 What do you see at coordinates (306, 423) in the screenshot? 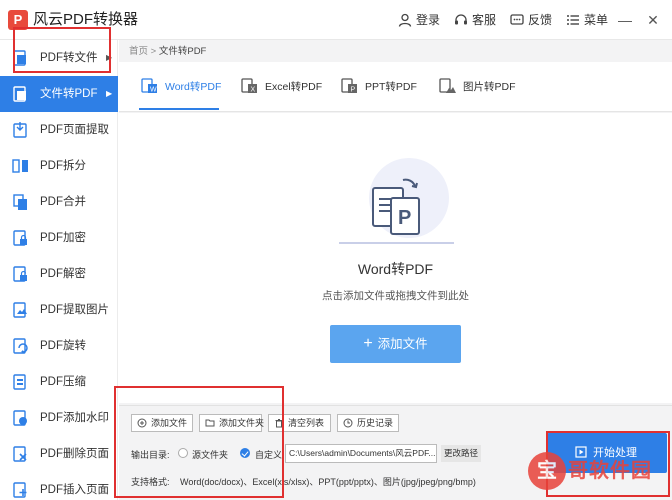
I see `clear-list-label: 清空列表` at bounding box center [306, 423].